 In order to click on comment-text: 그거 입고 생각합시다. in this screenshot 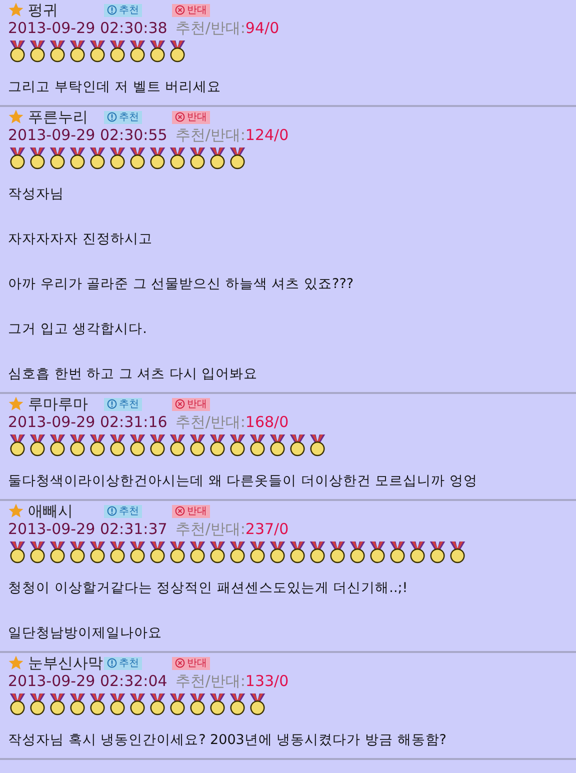, I will do `click(78, 329)`.